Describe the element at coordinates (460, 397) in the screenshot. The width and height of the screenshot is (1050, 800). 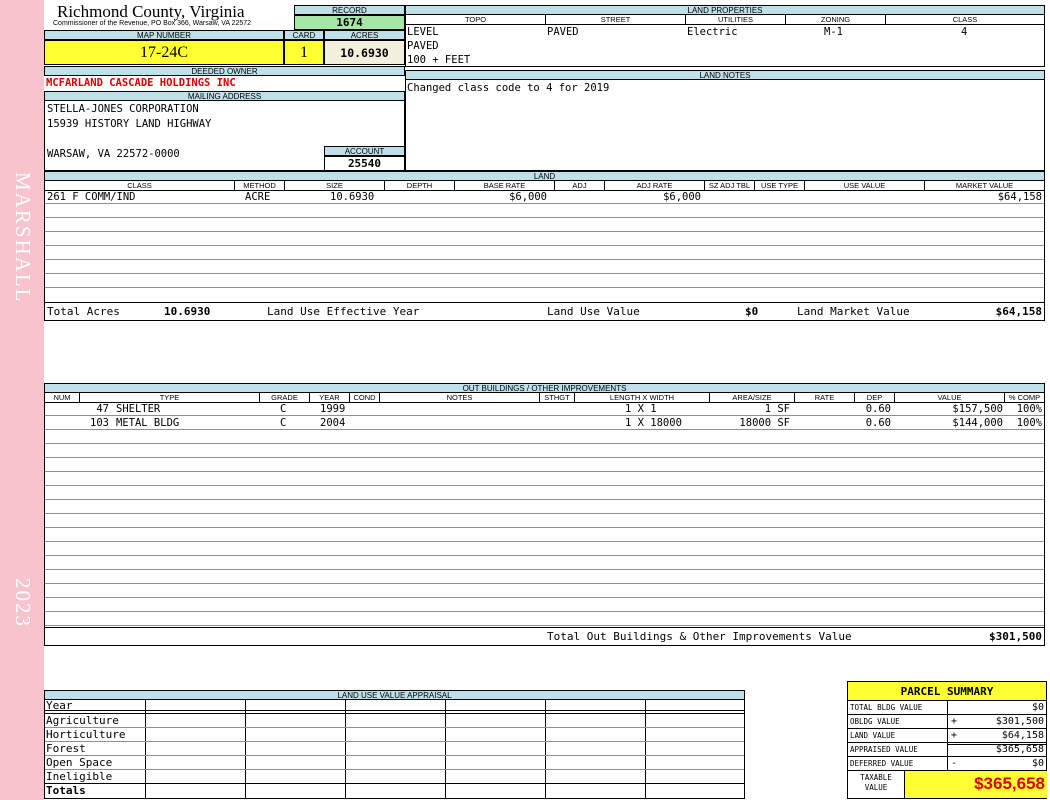
I see `ob-col-notes: NOTES` at that location.